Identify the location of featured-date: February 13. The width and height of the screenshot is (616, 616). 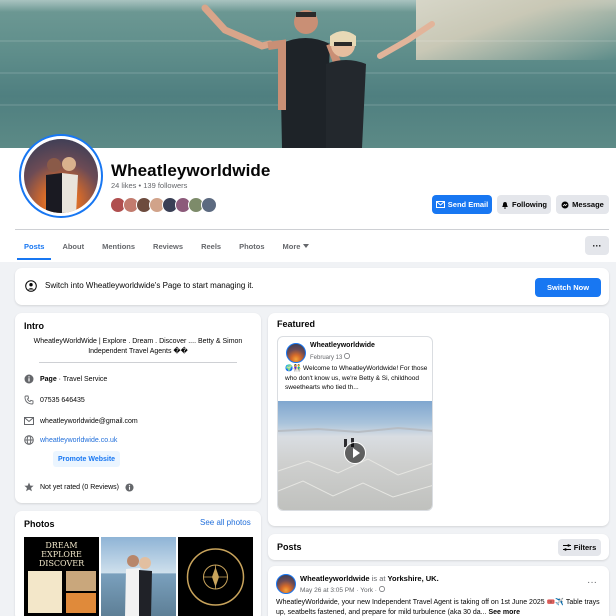
(330, 357).